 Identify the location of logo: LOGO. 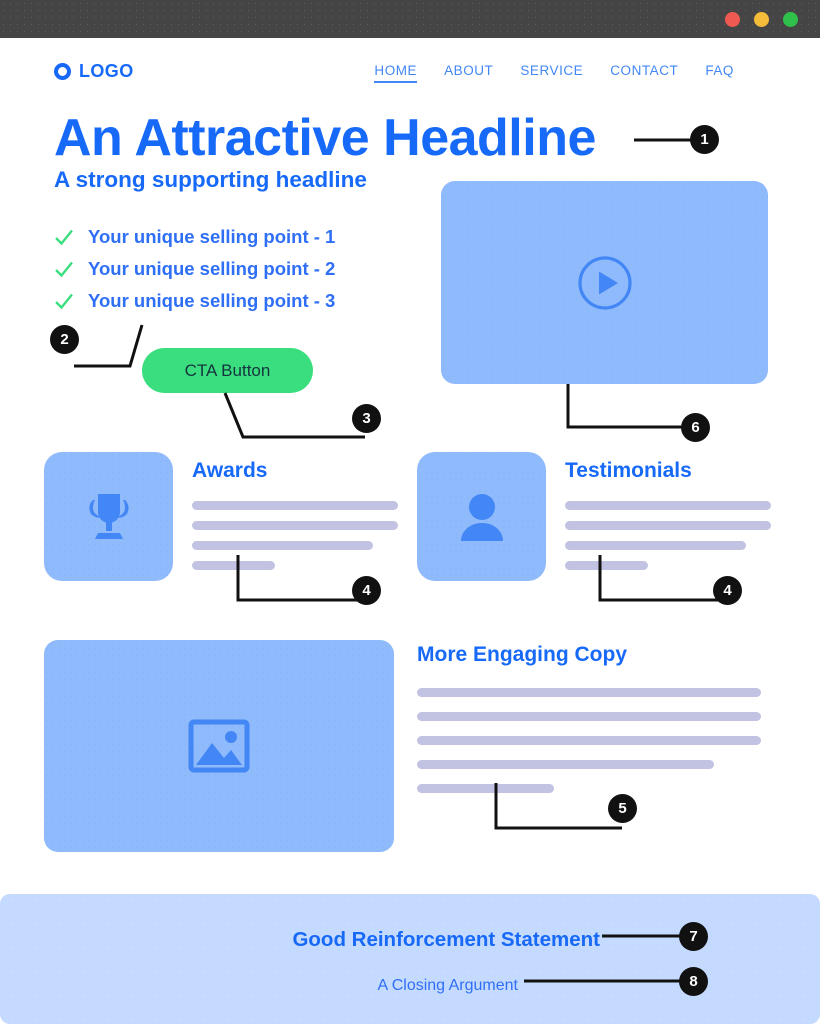
(94, 71).